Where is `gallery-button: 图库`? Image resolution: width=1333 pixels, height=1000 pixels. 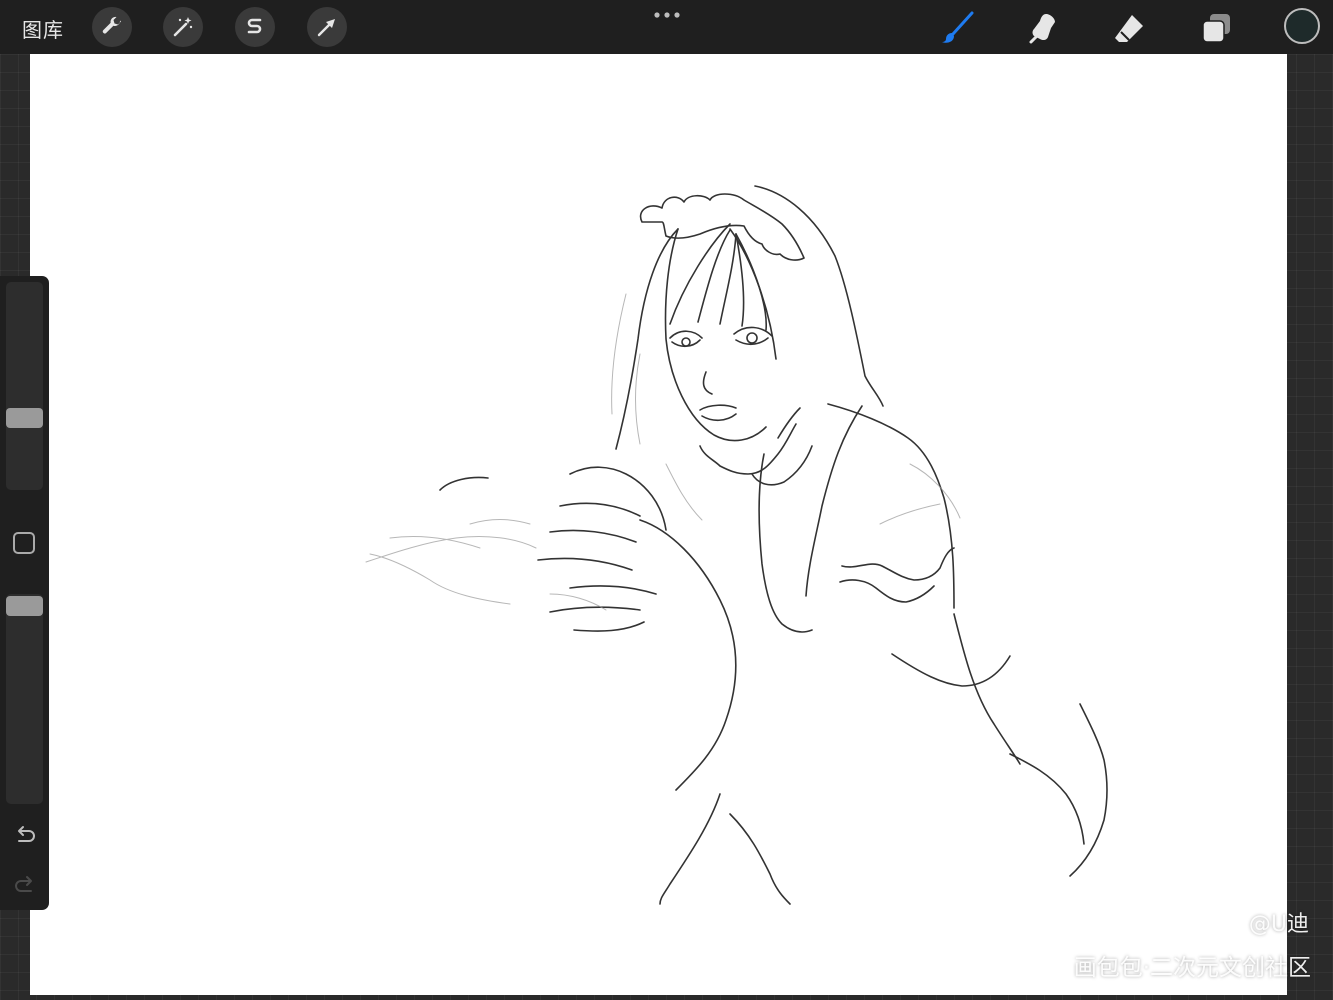
gallery-button: 图库 is located at coordinates (43, 28).